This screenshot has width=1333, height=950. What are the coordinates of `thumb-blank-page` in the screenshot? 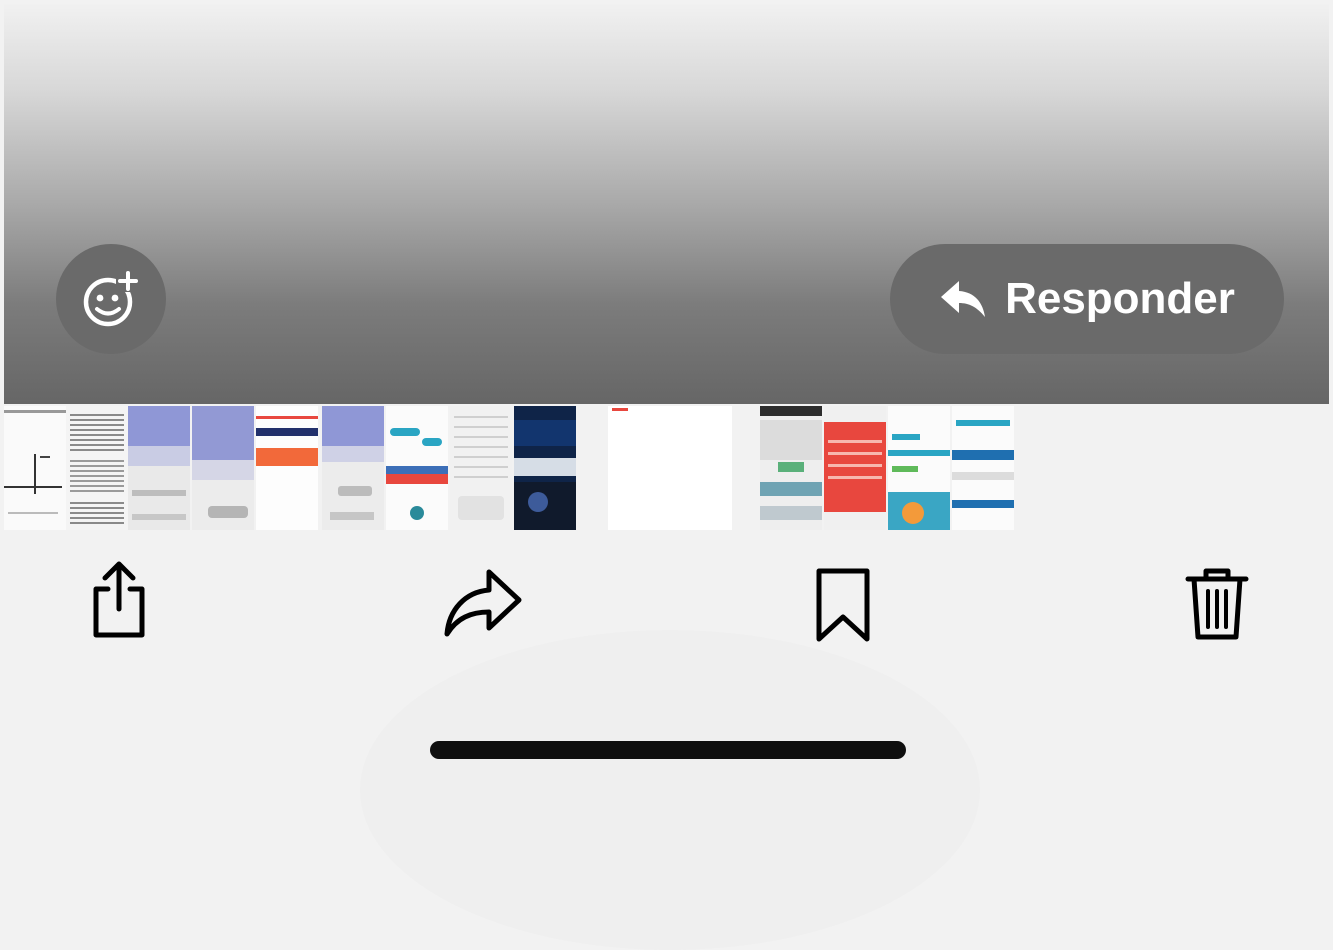 It's located at (670, 468).